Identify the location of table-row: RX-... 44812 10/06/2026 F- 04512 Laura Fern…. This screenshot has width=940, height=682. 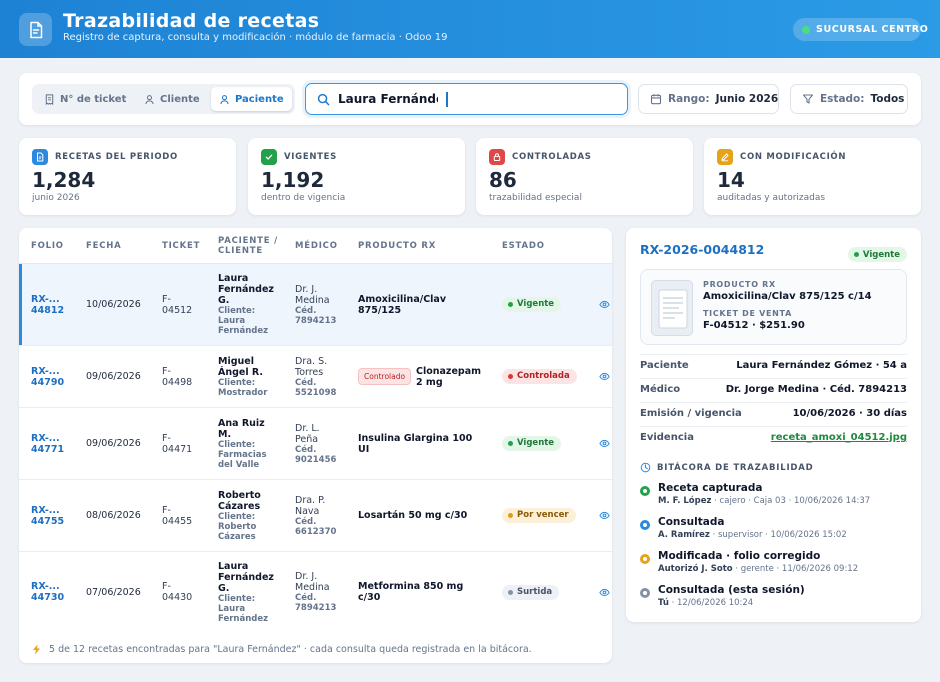
(315, 305).